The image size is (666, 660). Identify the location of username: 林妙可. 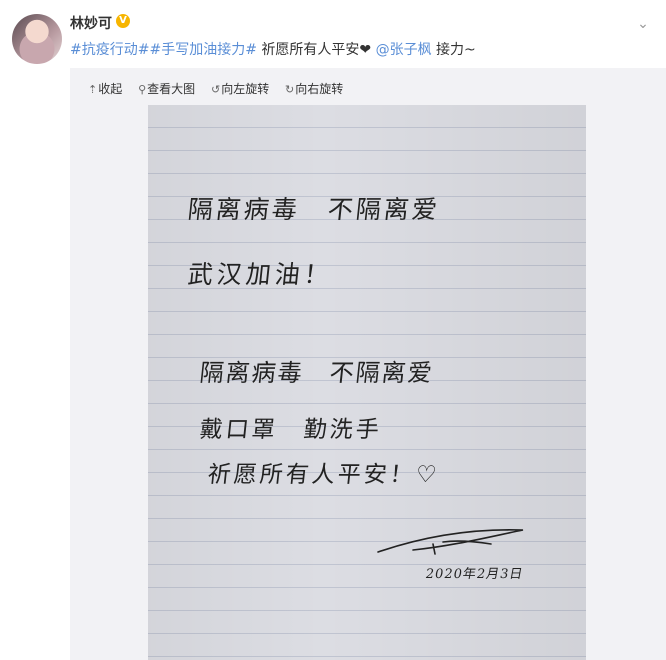
(91, 23).